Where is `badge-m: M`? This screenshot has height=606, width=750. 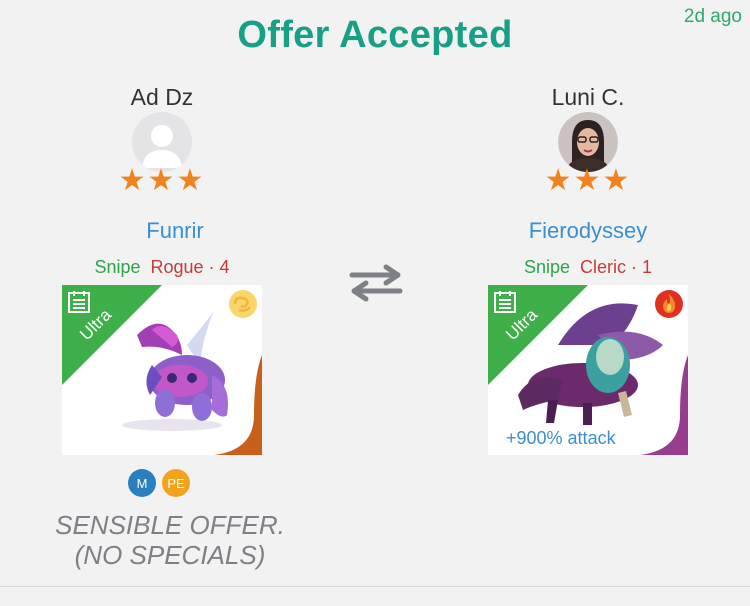 badge-m: M is located at coordinates (142, 483).